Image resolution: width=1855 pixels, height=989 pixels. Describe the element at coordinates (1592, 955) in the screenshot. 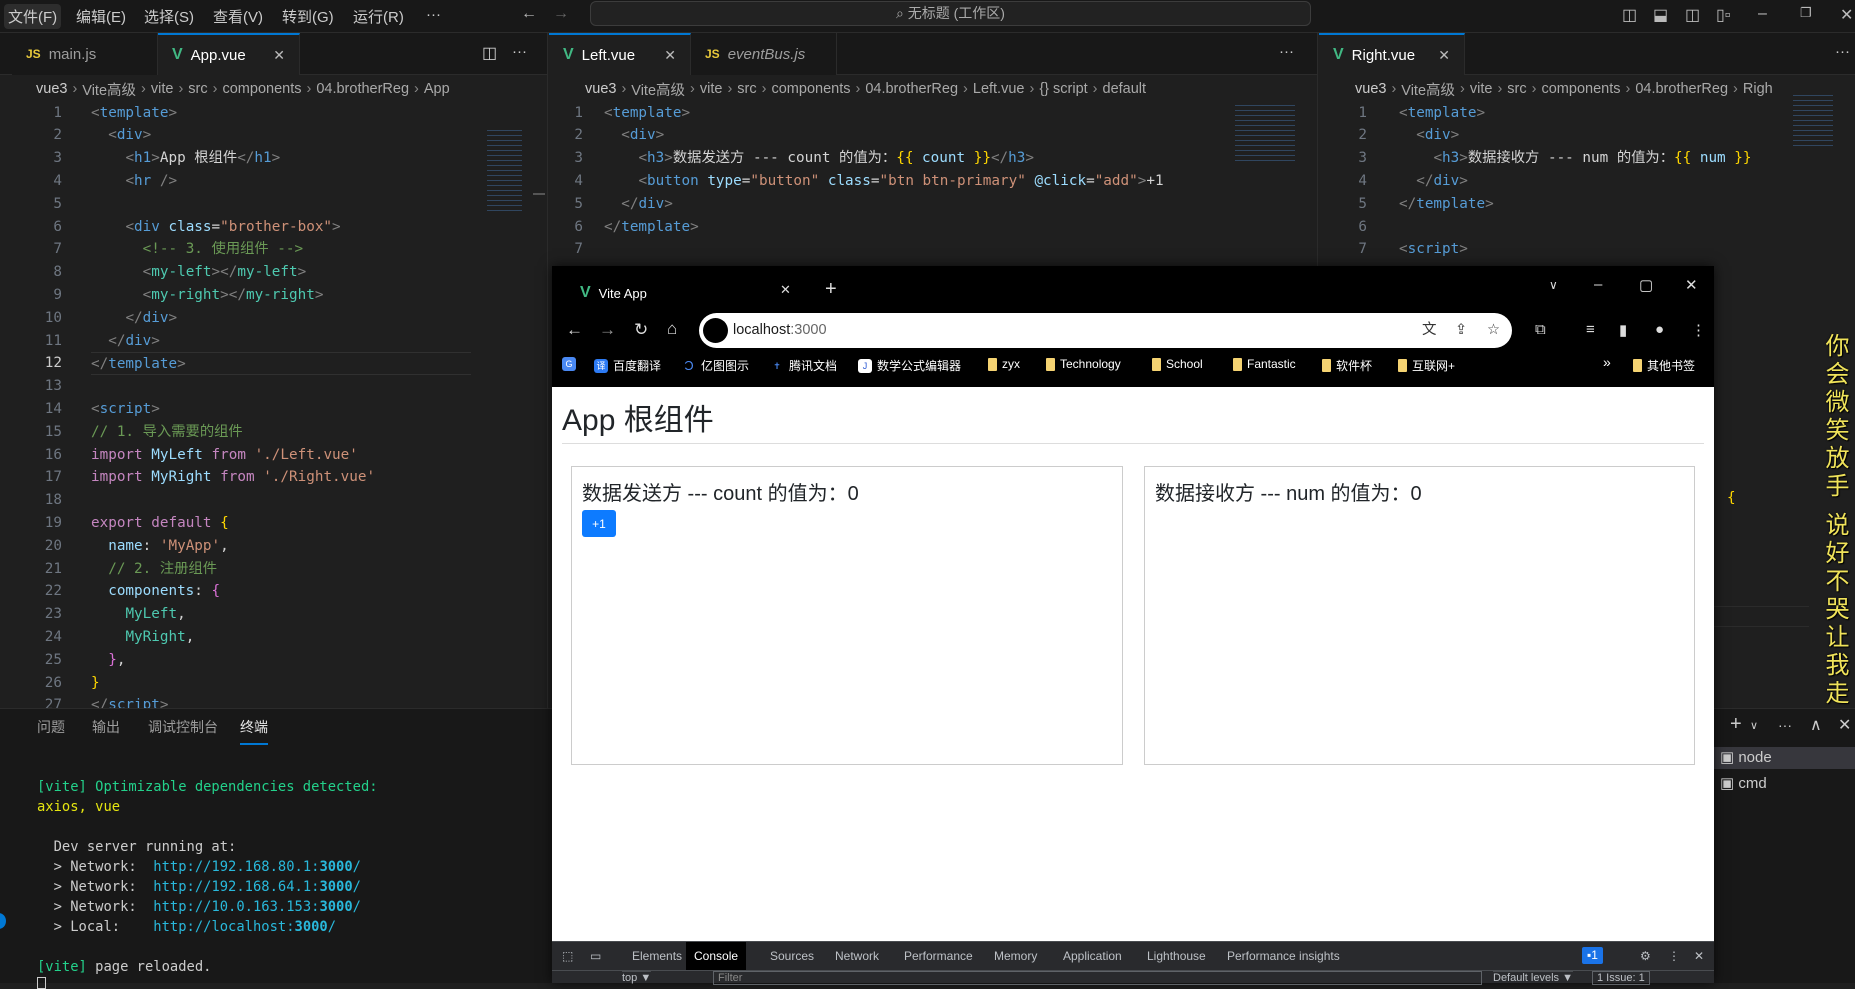

I see `issues-badge: ▪1` at that location.